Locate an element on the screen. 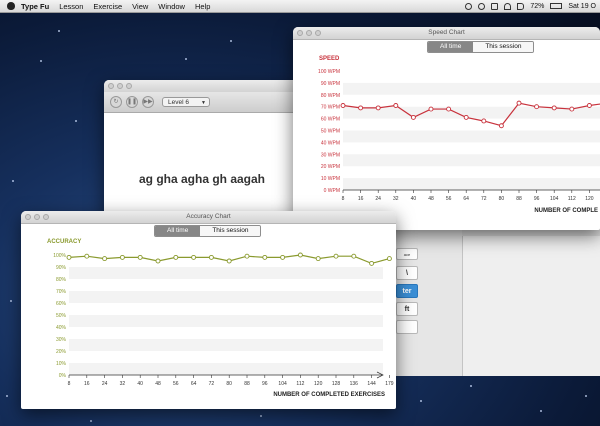  y-tick-label: 30 WPM is located at coordinates (330, 155).